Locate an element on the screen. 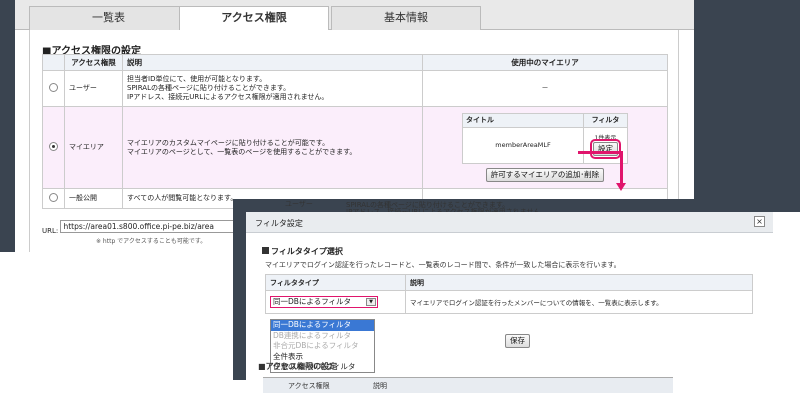  row-name-myarea: マイエリア is located at coordinates (93, 147).